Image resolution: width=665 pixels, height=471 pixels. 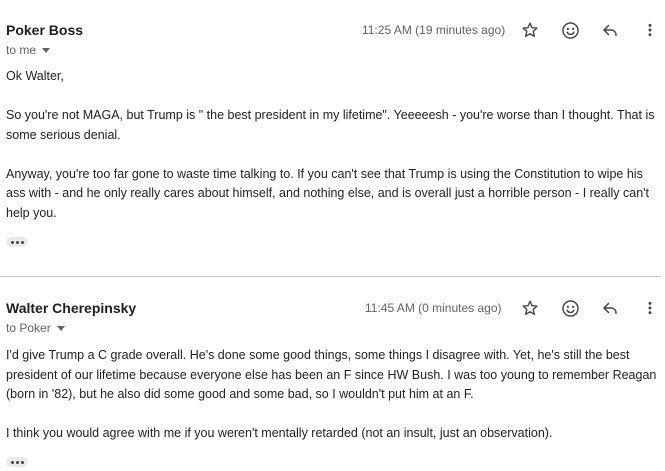 I want to click on sender-name: Walter Cherepinsky, so click(x=71, y=308).